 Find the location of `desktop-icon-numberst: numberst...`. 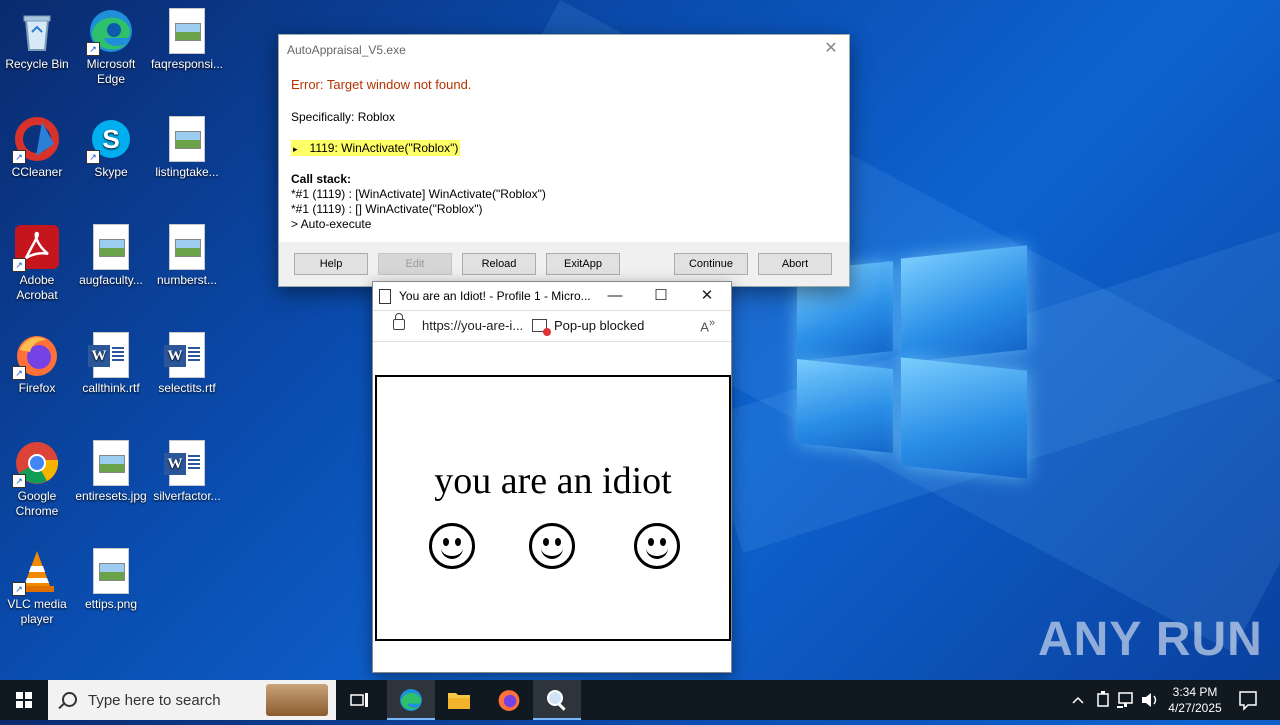

desktop-icon-numberst: numberst... is located at coordinates (187, 256).